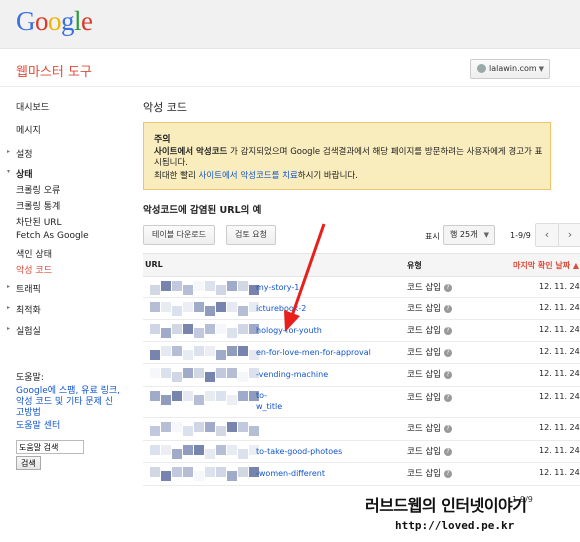 The width and height of the screenshot is (580, 542). Describe the element at coordinates (484, 505) in the screenshot. I see `watermark-part2: 인터넷이야기` at that location.